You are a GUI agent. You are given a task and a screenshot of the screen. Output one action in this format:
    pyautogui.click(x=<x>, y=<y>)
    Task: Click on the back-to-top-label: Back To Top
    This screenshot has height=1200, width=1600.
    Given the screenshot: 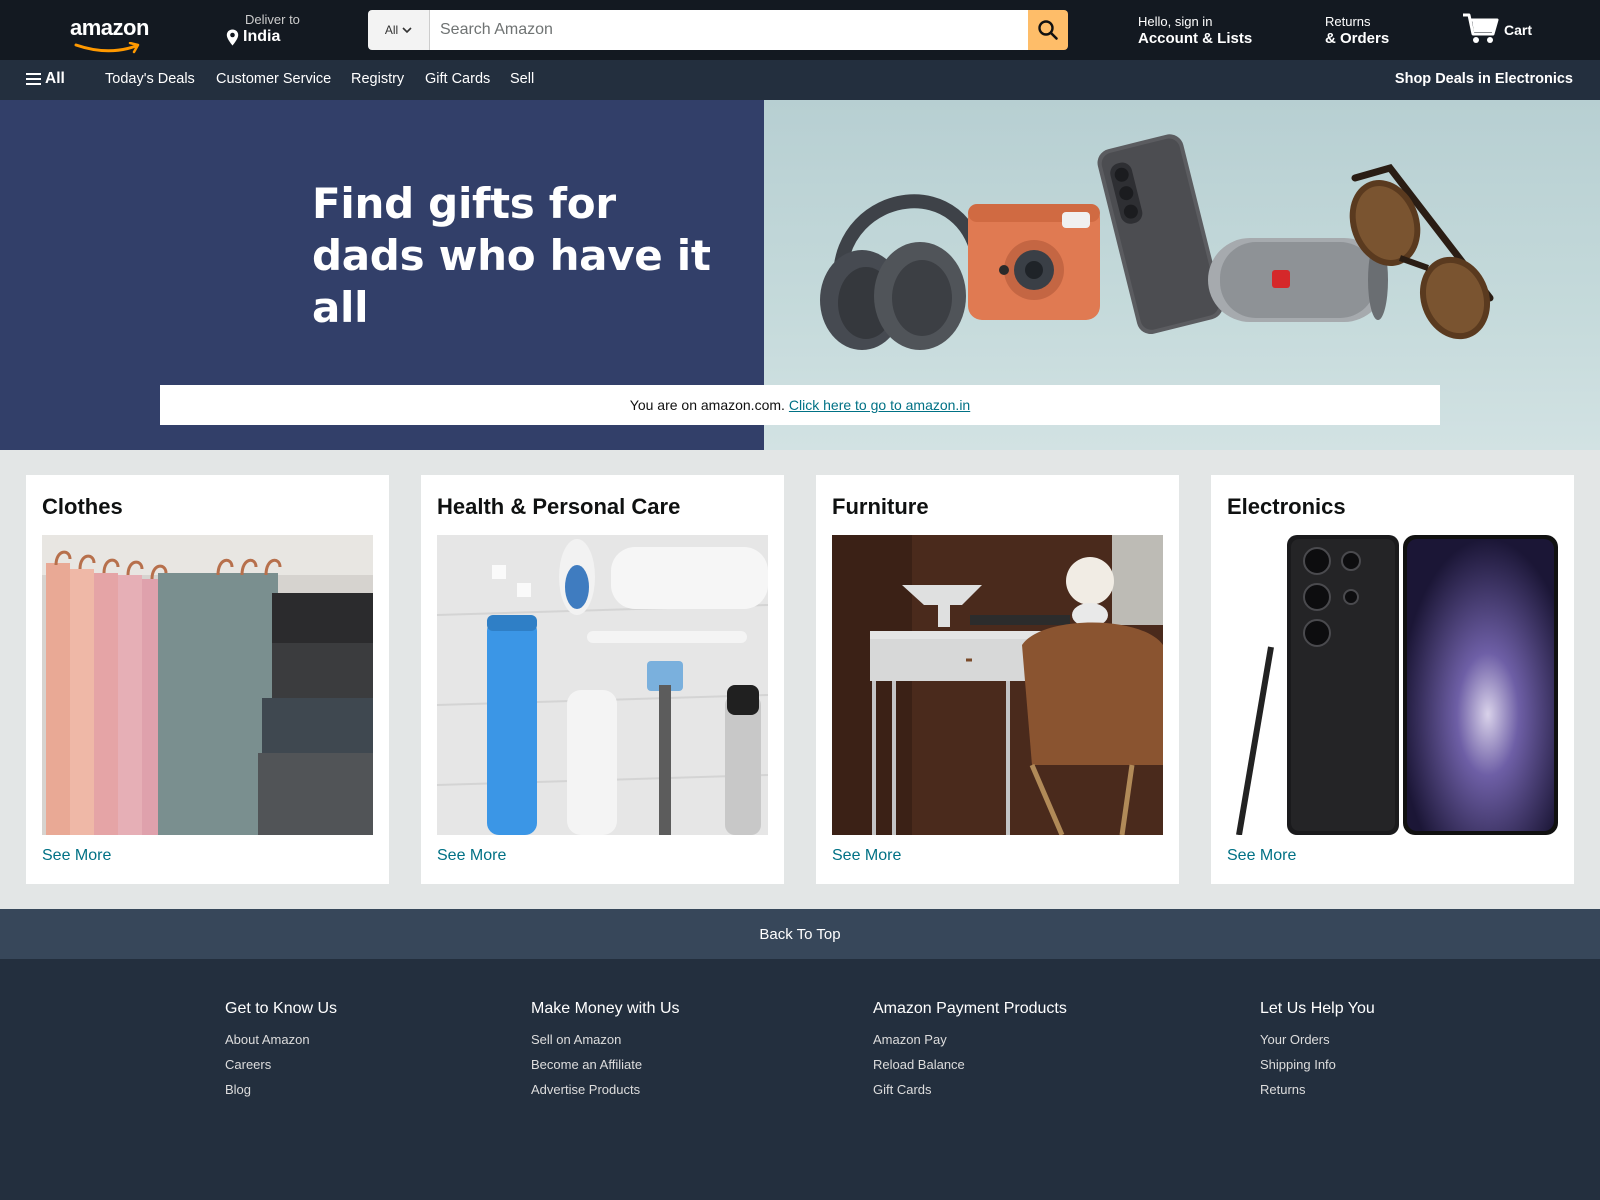 What is the action you would take?
    pyautogui.click(x=800, y=934)
    